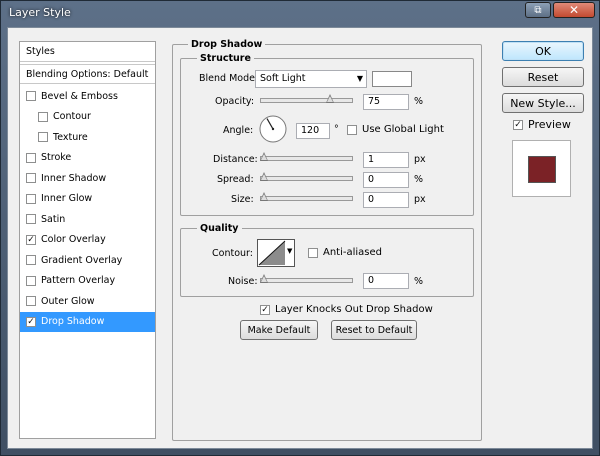 This screenshot has height=456, width=600. Describe the element at coordinates (283, 78) in the screenshot. I see `blend-mode-value: Soft Light` at that location.